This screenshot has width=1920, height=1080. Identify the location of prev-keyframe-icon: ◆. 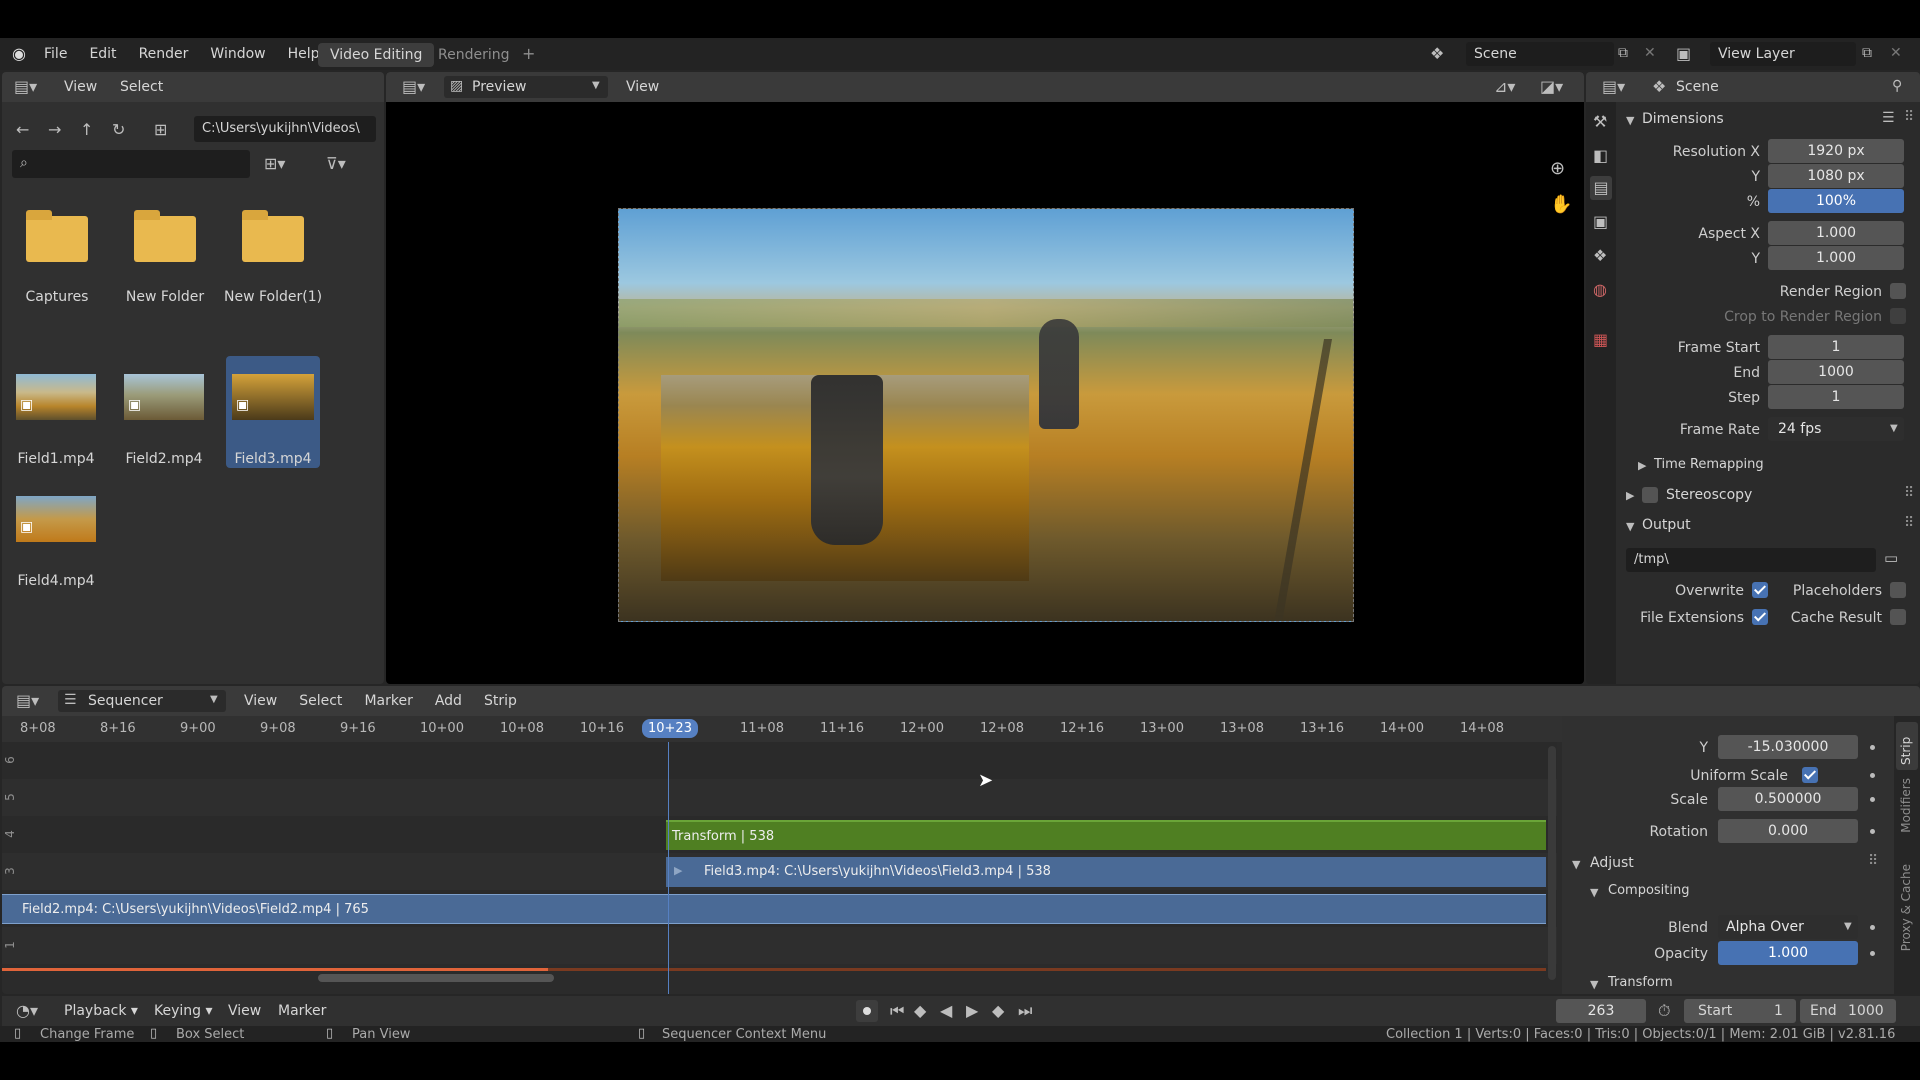
(920, 1011).